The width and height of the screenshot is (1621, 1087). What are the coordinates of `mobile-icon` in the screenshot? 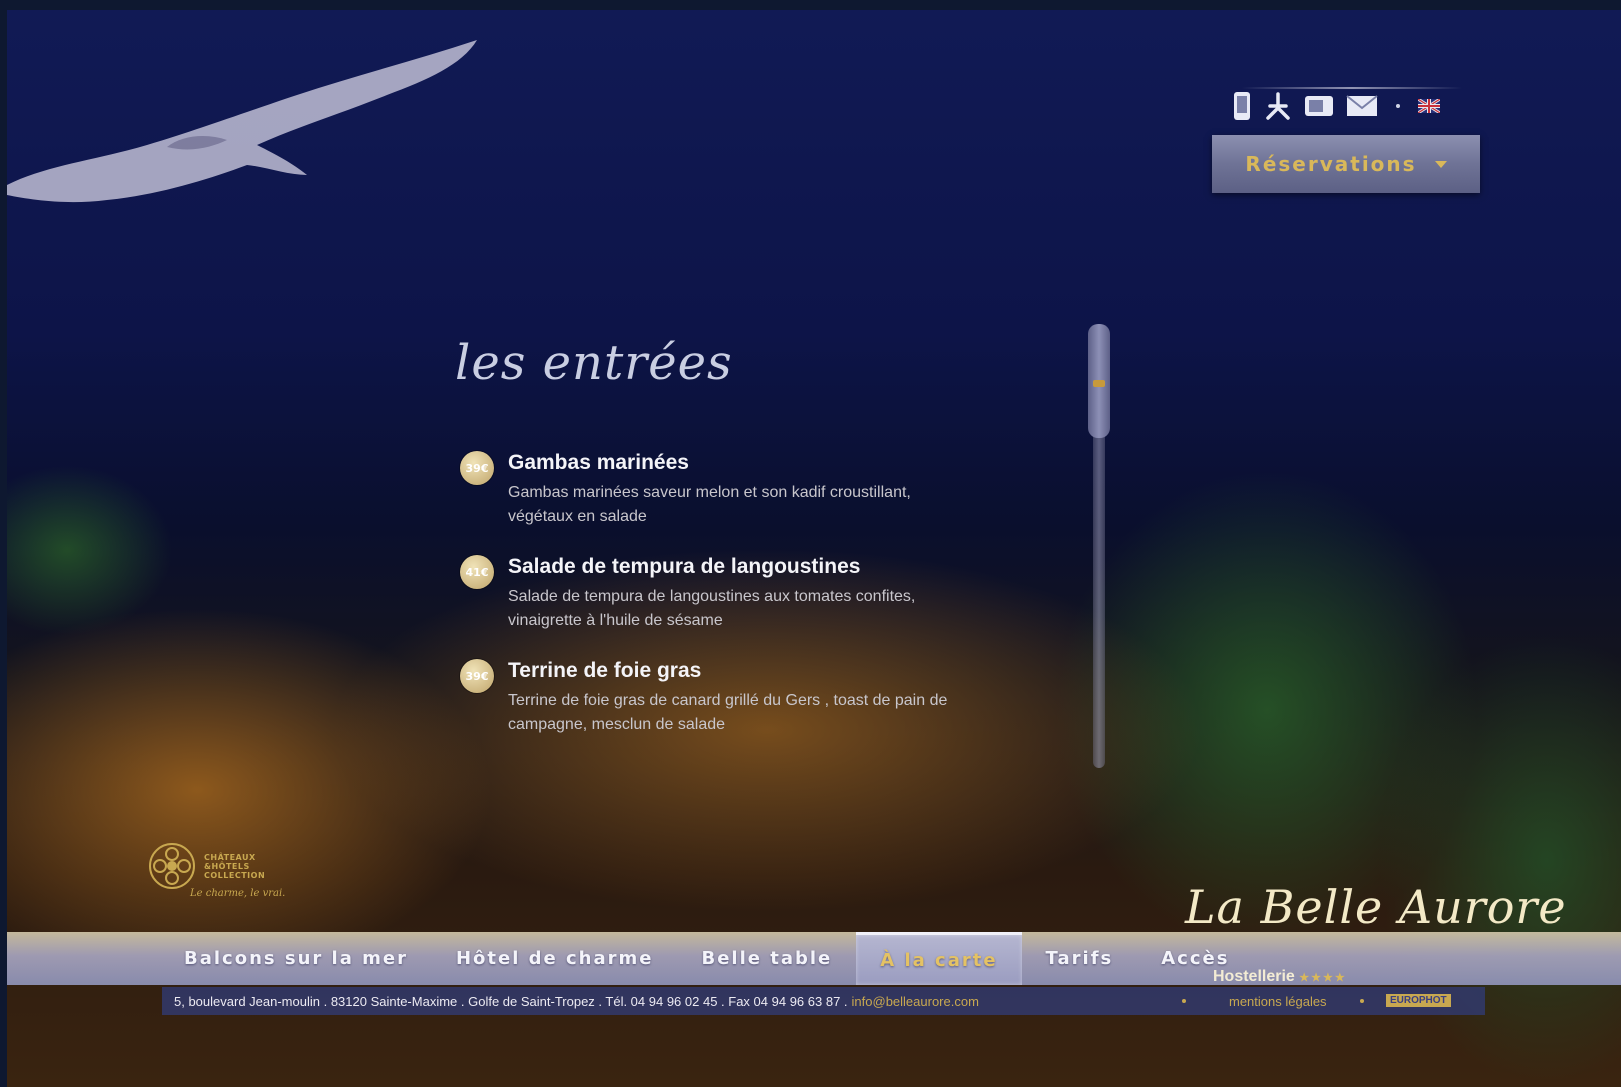 It's located at (1242, 106).